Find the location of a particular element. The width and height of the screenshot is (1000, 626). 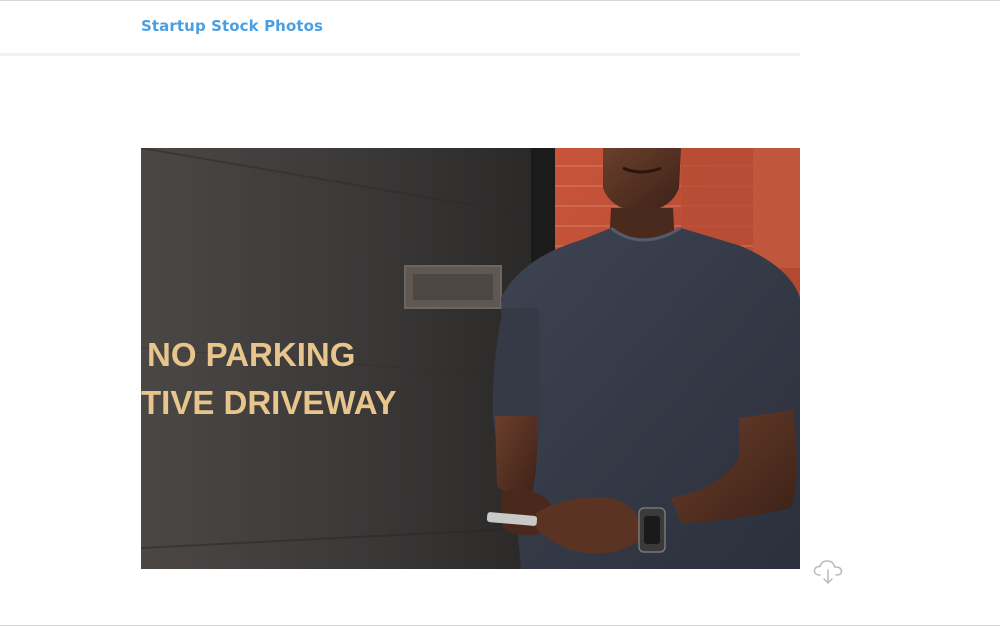

site-header: Startup Stock Photos is located at coordinates (400, 28).